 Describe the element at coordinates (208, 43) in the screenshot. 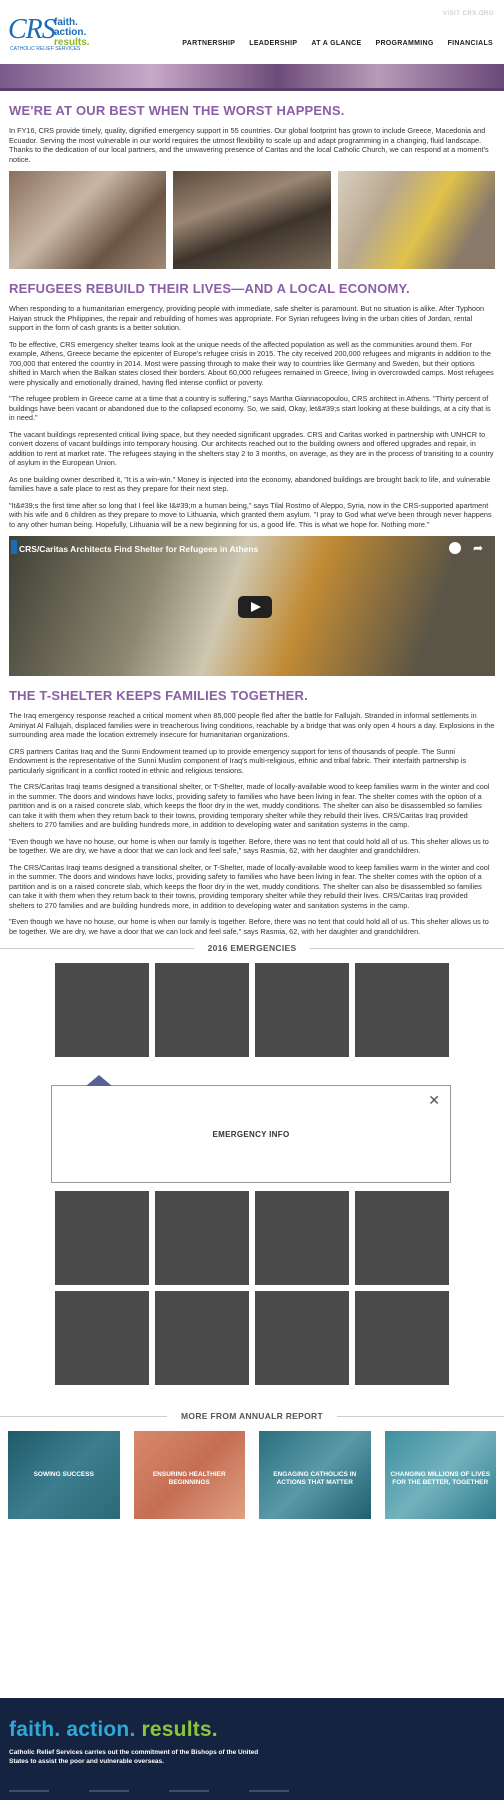

I see `nav-partnership: PARTNERSHIP` at that location.